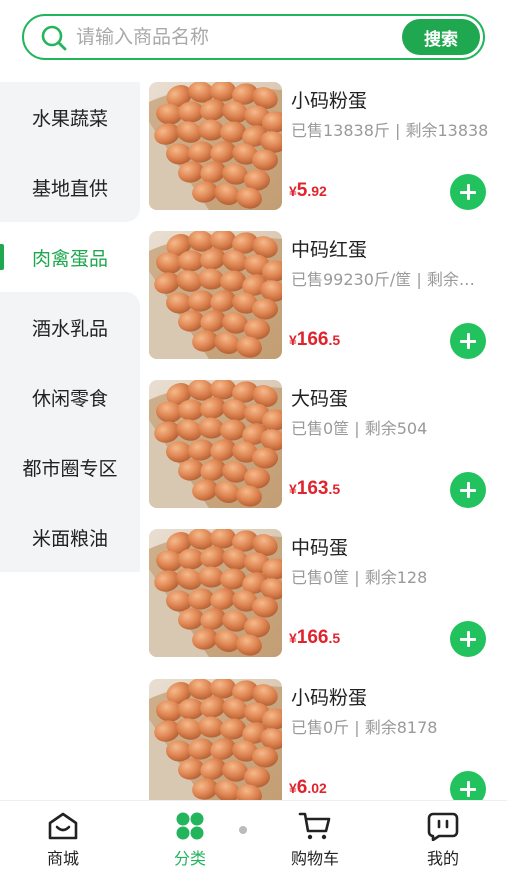  What do you see at coordinates (54, 38) in the screenshot?
I see `search-icon` at bounding box center [54, 38].